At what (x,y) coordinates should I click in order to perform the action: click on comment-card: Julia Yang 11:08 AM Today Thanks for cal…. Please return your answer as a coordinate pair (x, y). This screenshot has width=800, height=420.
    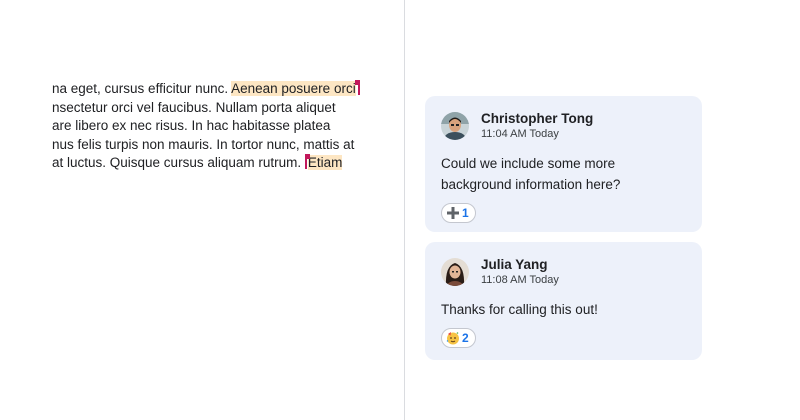
    Looking at the image, I should click on (563, 301).